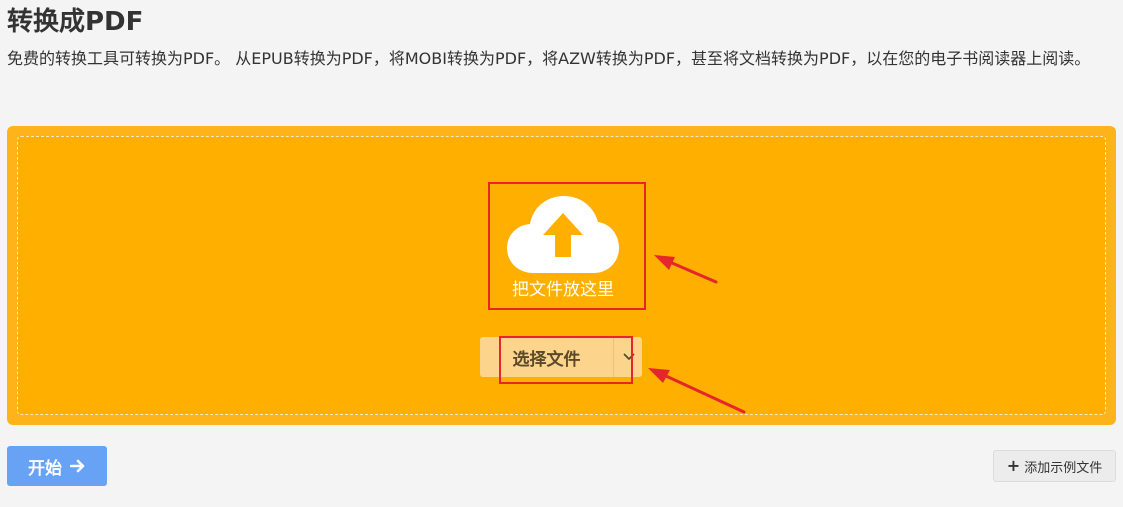 The width and height of the screenshot is (1123, 507). Describe the element at coordinates (566, 360) in the screenshot. I see `annotation-highlight-choose` at that location.